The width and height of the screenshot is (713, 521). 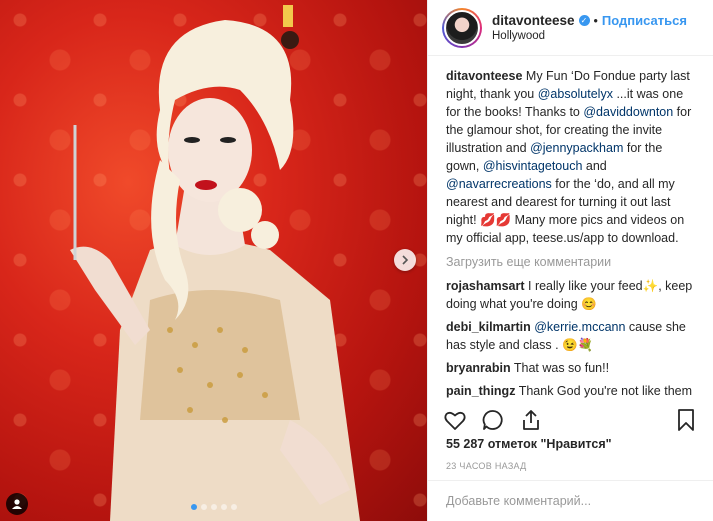 What do you see at coordinates (478, 368) in the screenshot?
I see `comment-username: bryanrabin` at bounding box center [478, 368].